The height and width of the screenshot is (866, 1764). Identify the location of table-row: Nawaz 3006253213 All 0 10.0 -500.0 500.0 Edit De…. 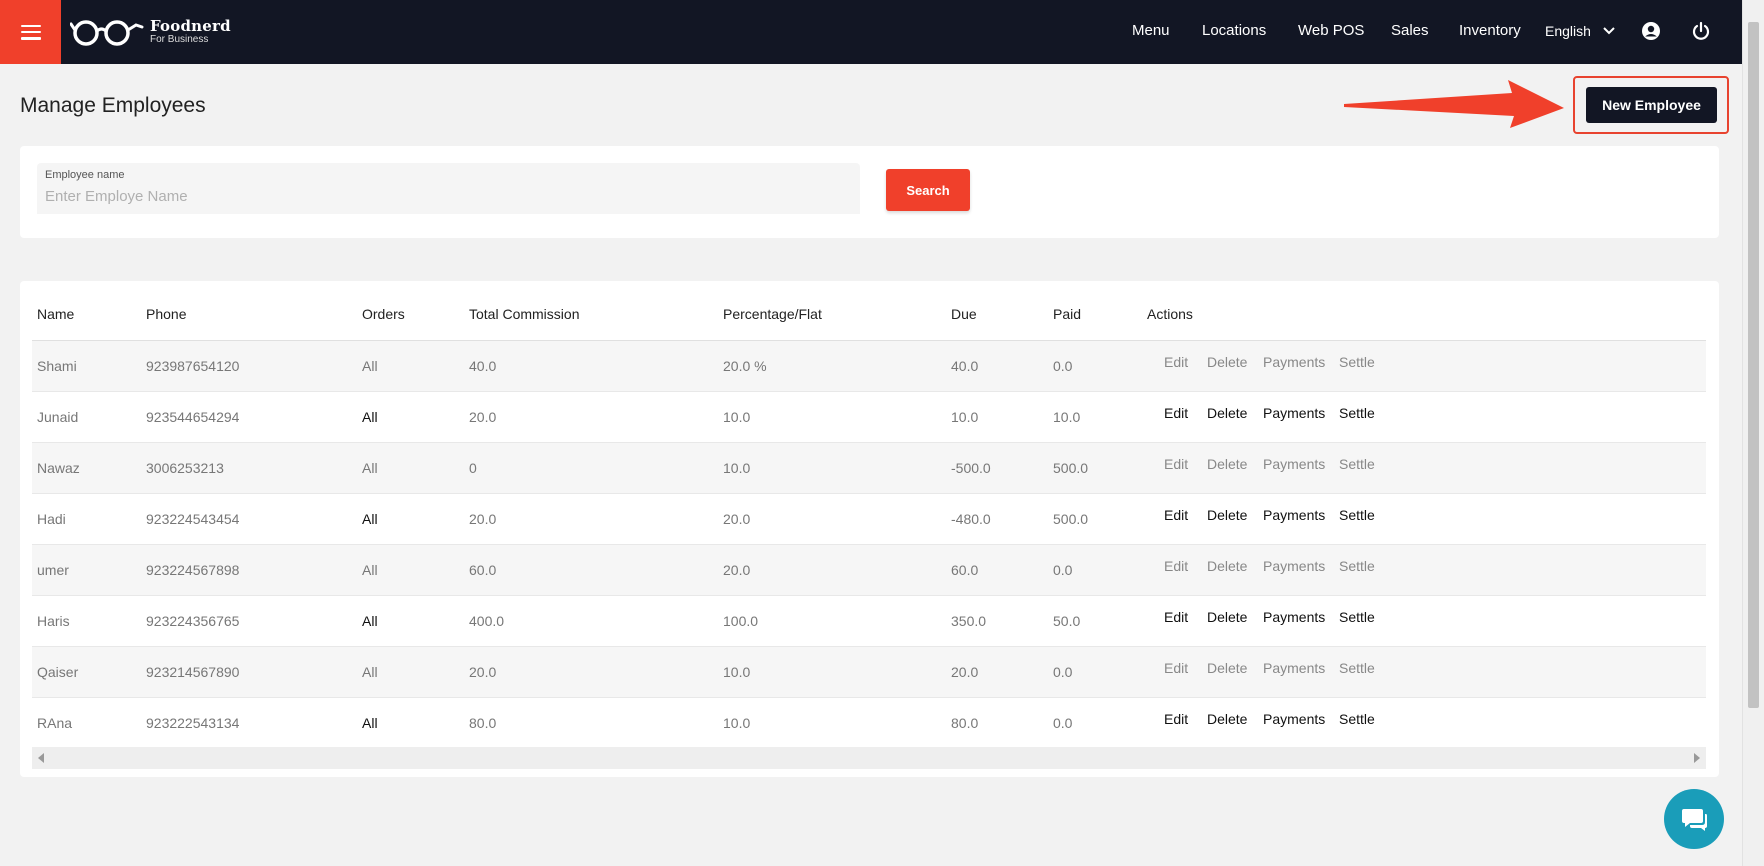
(869, 468).